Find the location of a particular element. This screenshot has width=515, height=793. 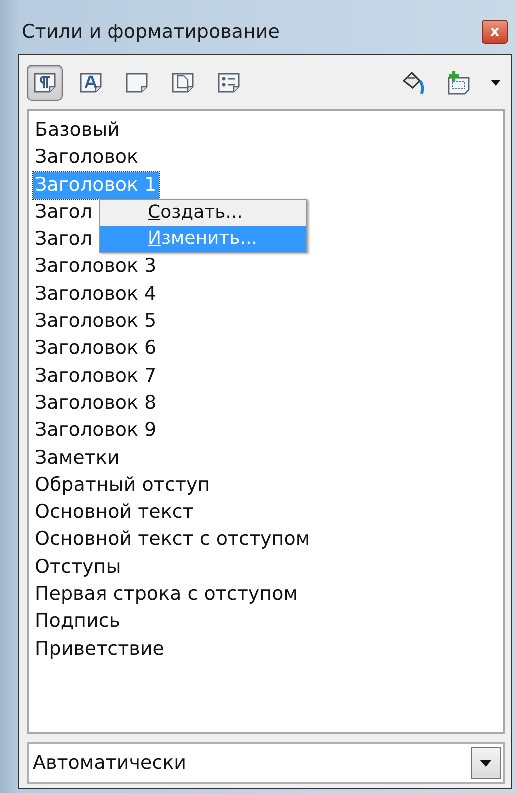

style-type-button is located at coordinates (45, 83).